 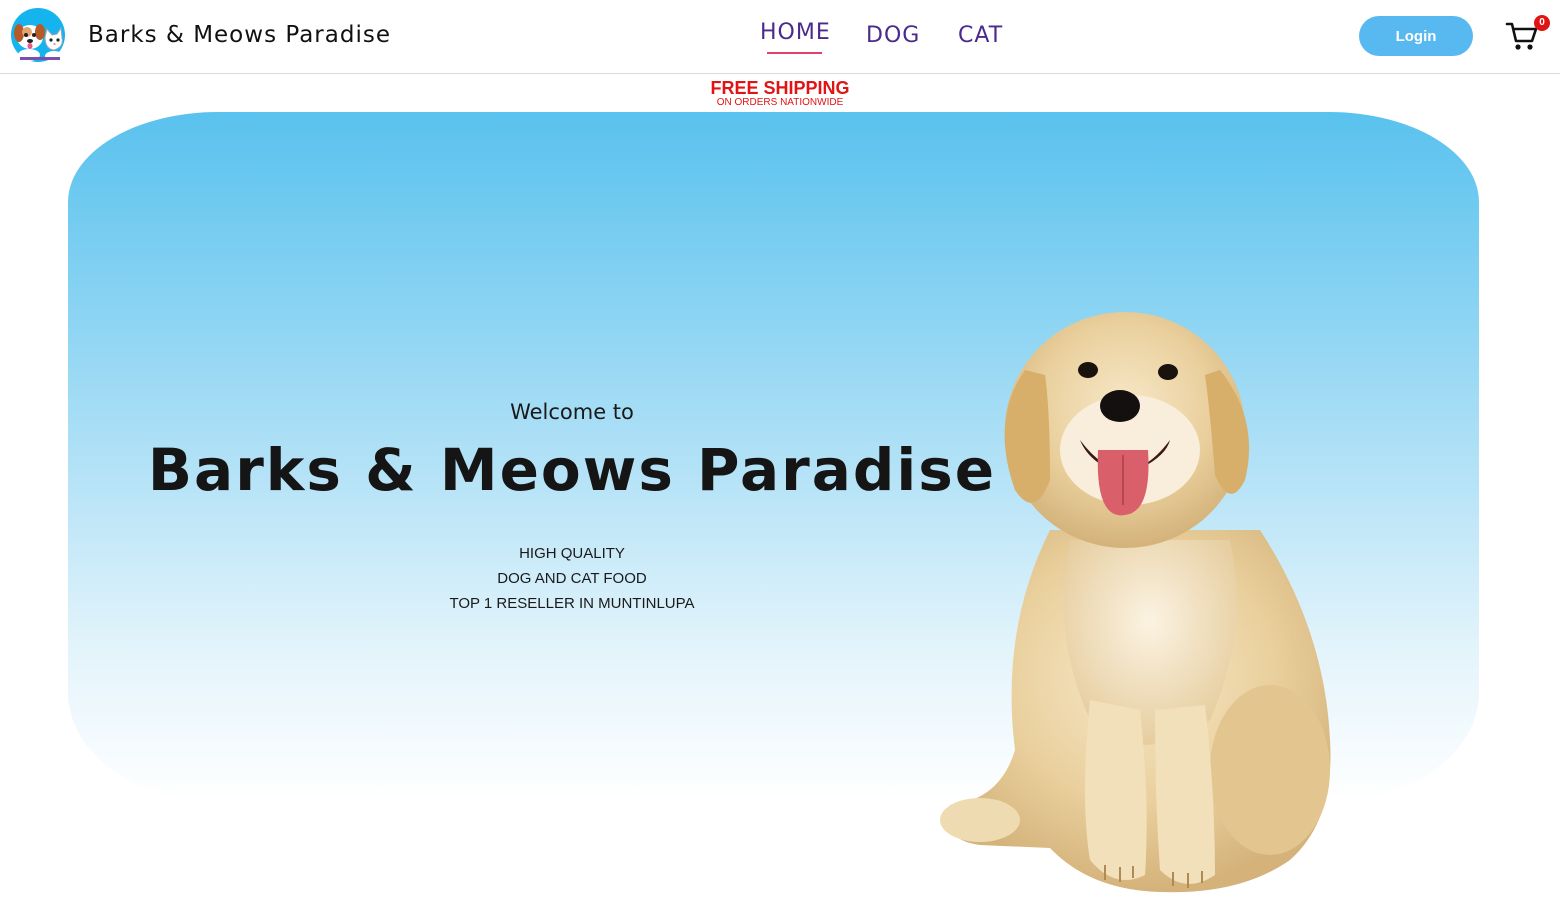 I want to click on cart-button: 0, so click(x=1528, y=35).